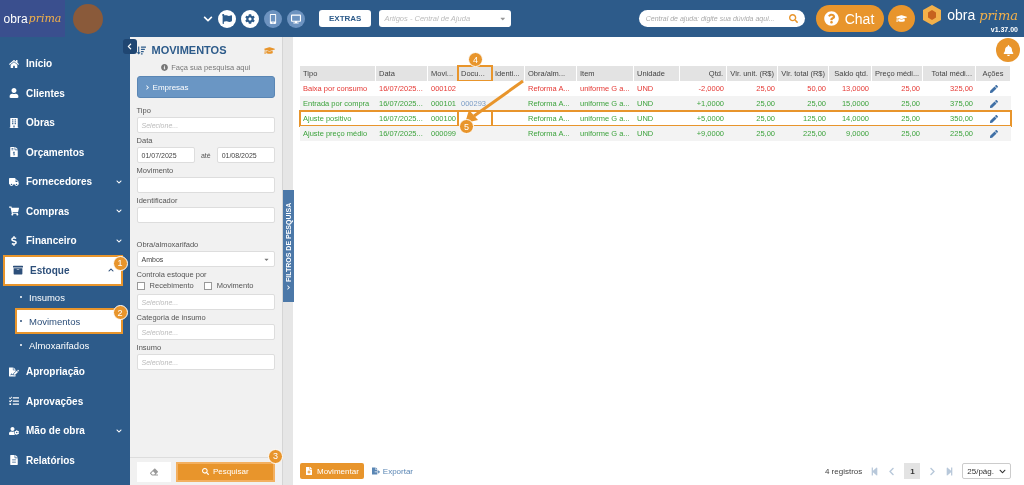  I want to click on table-cell, so click(475, 118).